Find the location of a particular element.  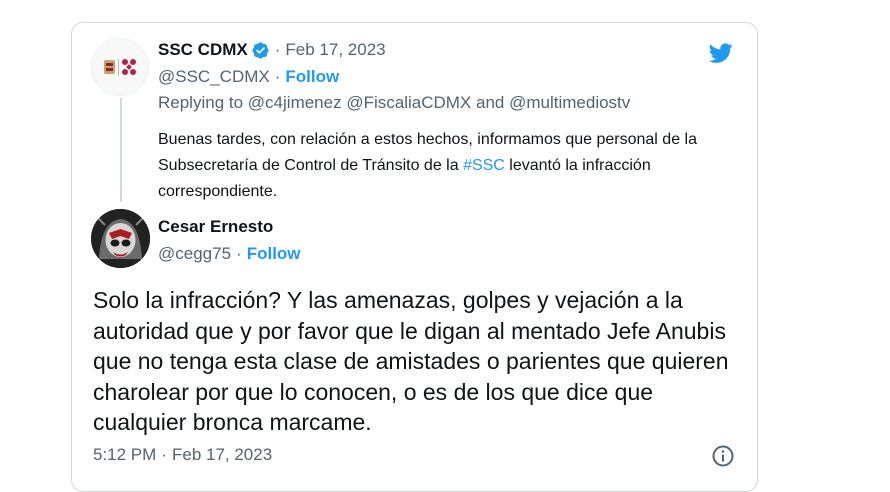

quoted-display-name: SSC CDMX is located at coordinates (203, 50).